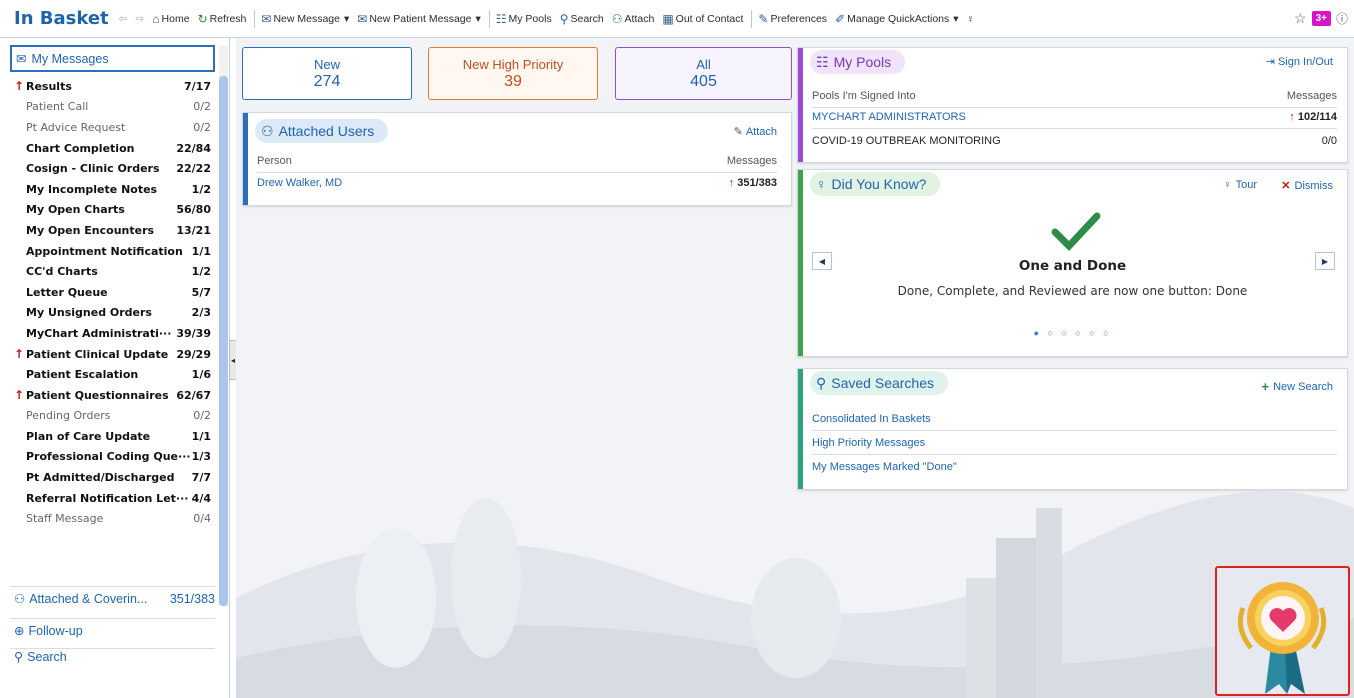  What do you see at coordinates (1286, 186) in the screenshot?
I see `close-icon: ✕` at bounding box center [1286, 186].